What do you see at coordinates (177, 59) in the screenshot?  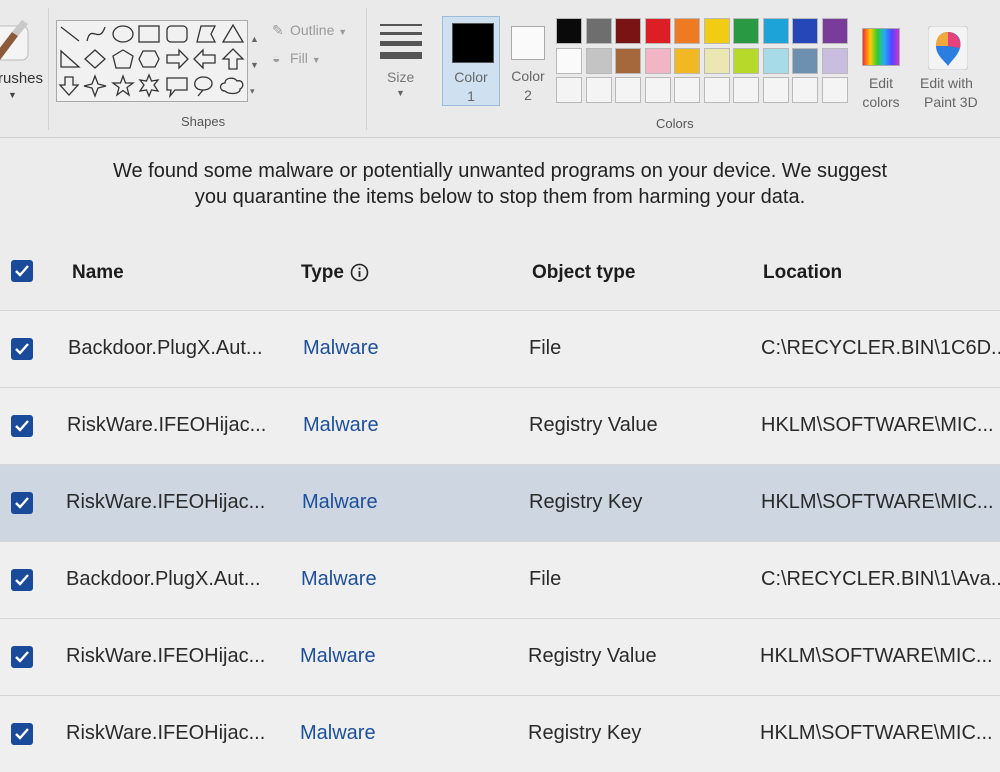 I see `right-arrow-shape-icon` at bounding box center [177, 59].